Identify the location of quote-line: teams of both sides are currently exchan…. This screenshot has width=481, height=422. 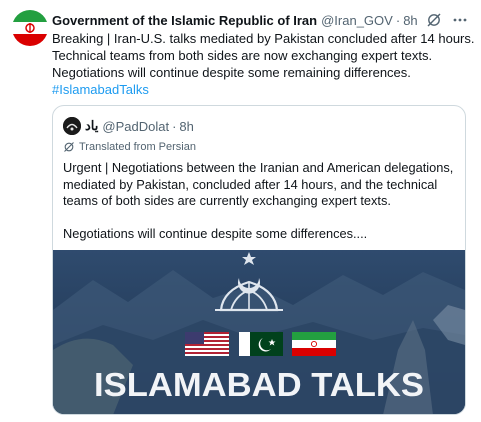
(227, 200).